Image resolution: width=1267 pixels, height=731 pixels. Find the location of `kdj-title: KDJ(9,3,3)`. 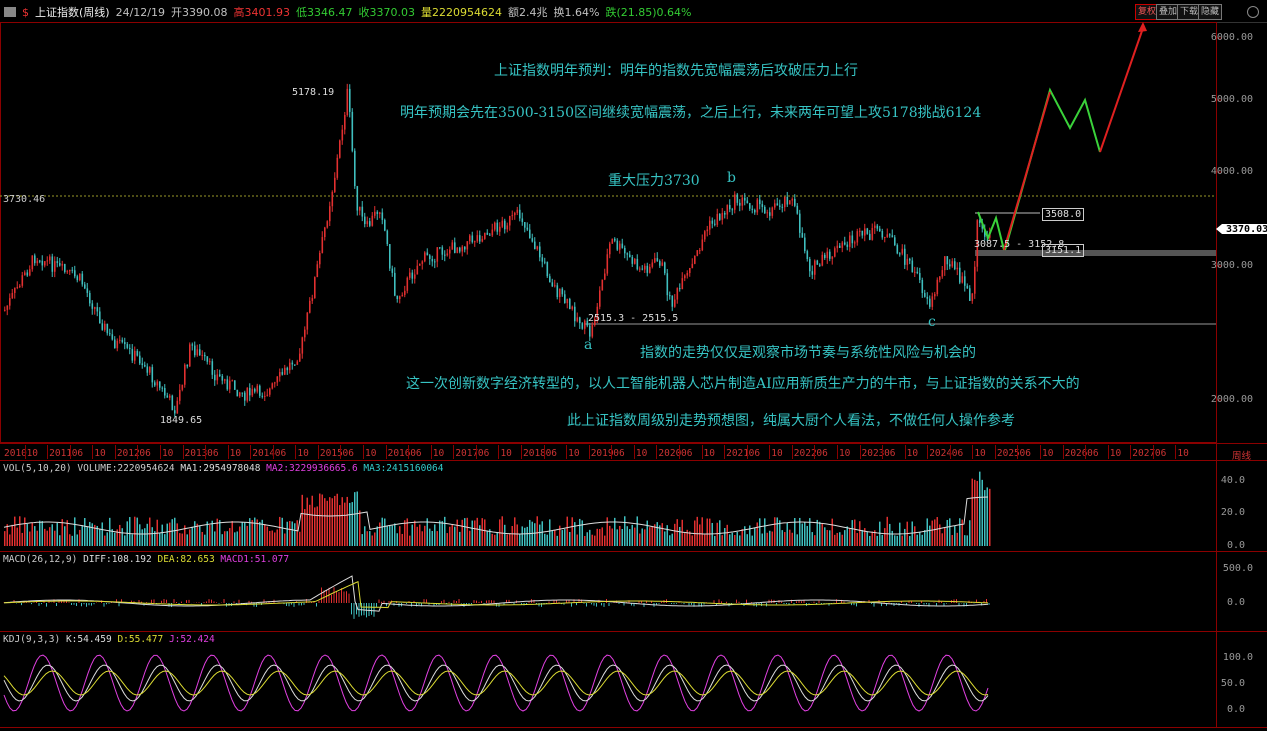

kdj-title: KDJ(9,3,3) is located at coordinates (32, 639).